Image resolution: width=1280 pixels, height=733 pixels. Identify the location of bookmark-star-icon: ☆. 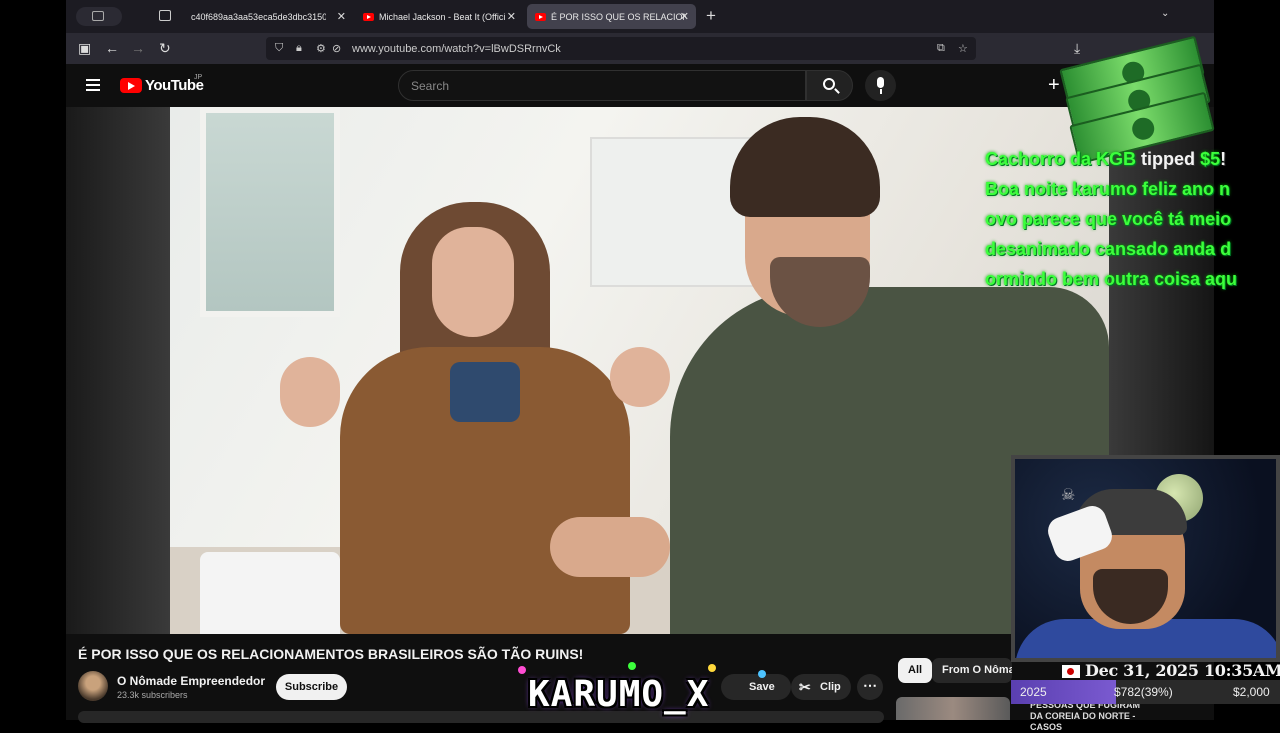
(963, 48).